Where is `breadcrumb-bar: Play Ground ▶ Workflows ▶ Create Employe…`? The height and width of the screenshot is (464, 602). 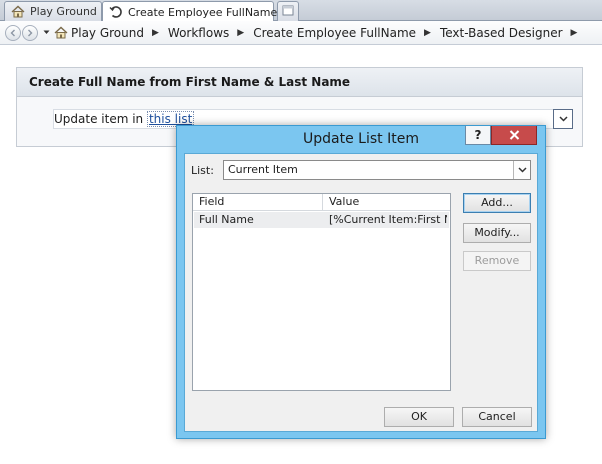 breadcrumb-bar: Play Ground ▶ Workflows ▶ Create Employe… is located at coordinates (301, 33).